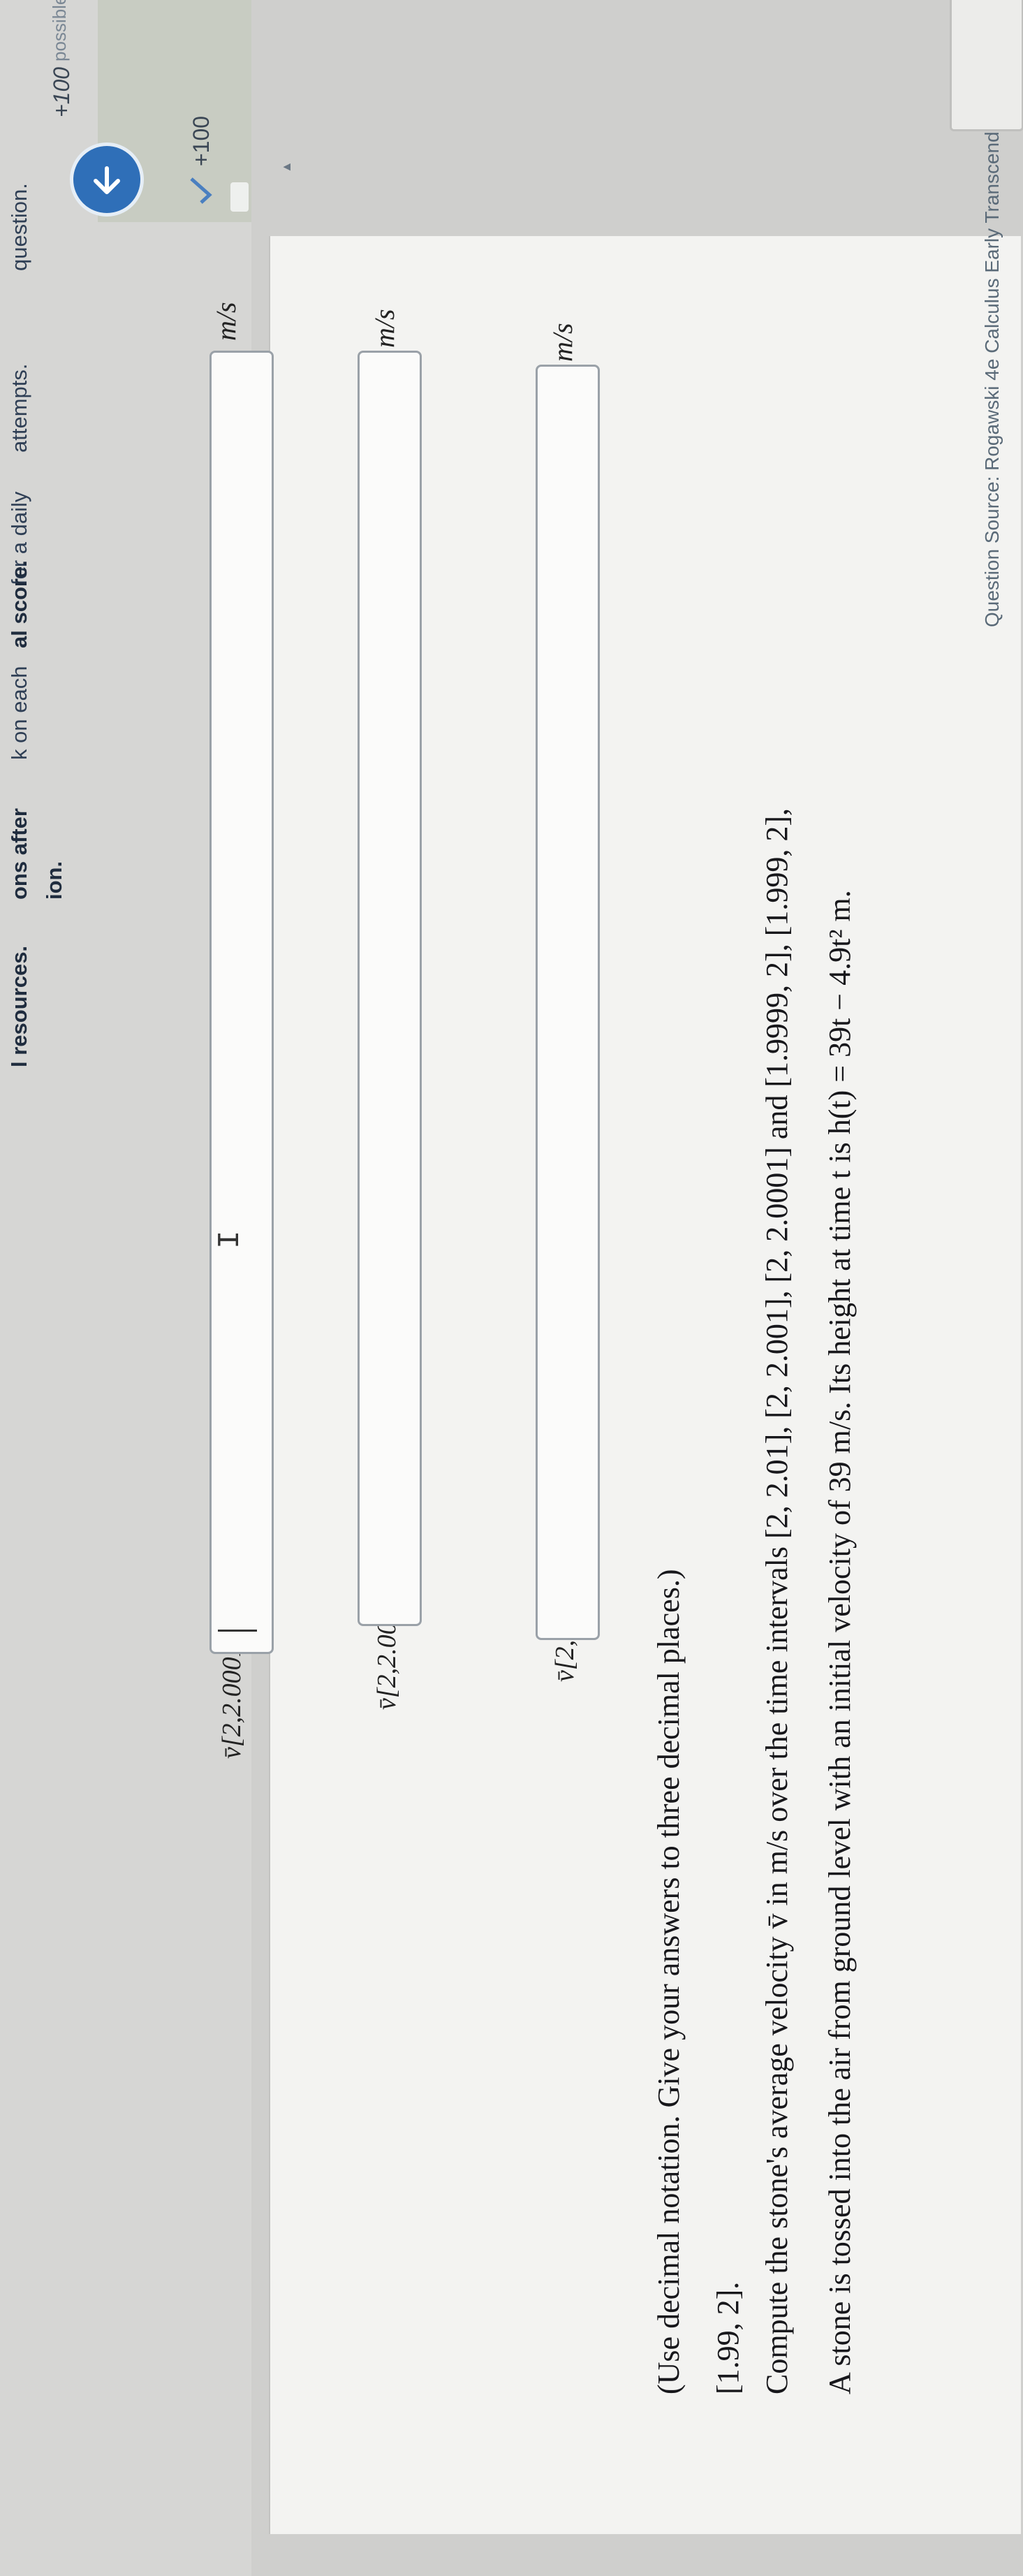 This screenshot has height=2576, width=1023. What do you see at coordinates (19, 227) in the screenshot?
I see `sidebar-text-1: question.` at bounding box center [19, 227].